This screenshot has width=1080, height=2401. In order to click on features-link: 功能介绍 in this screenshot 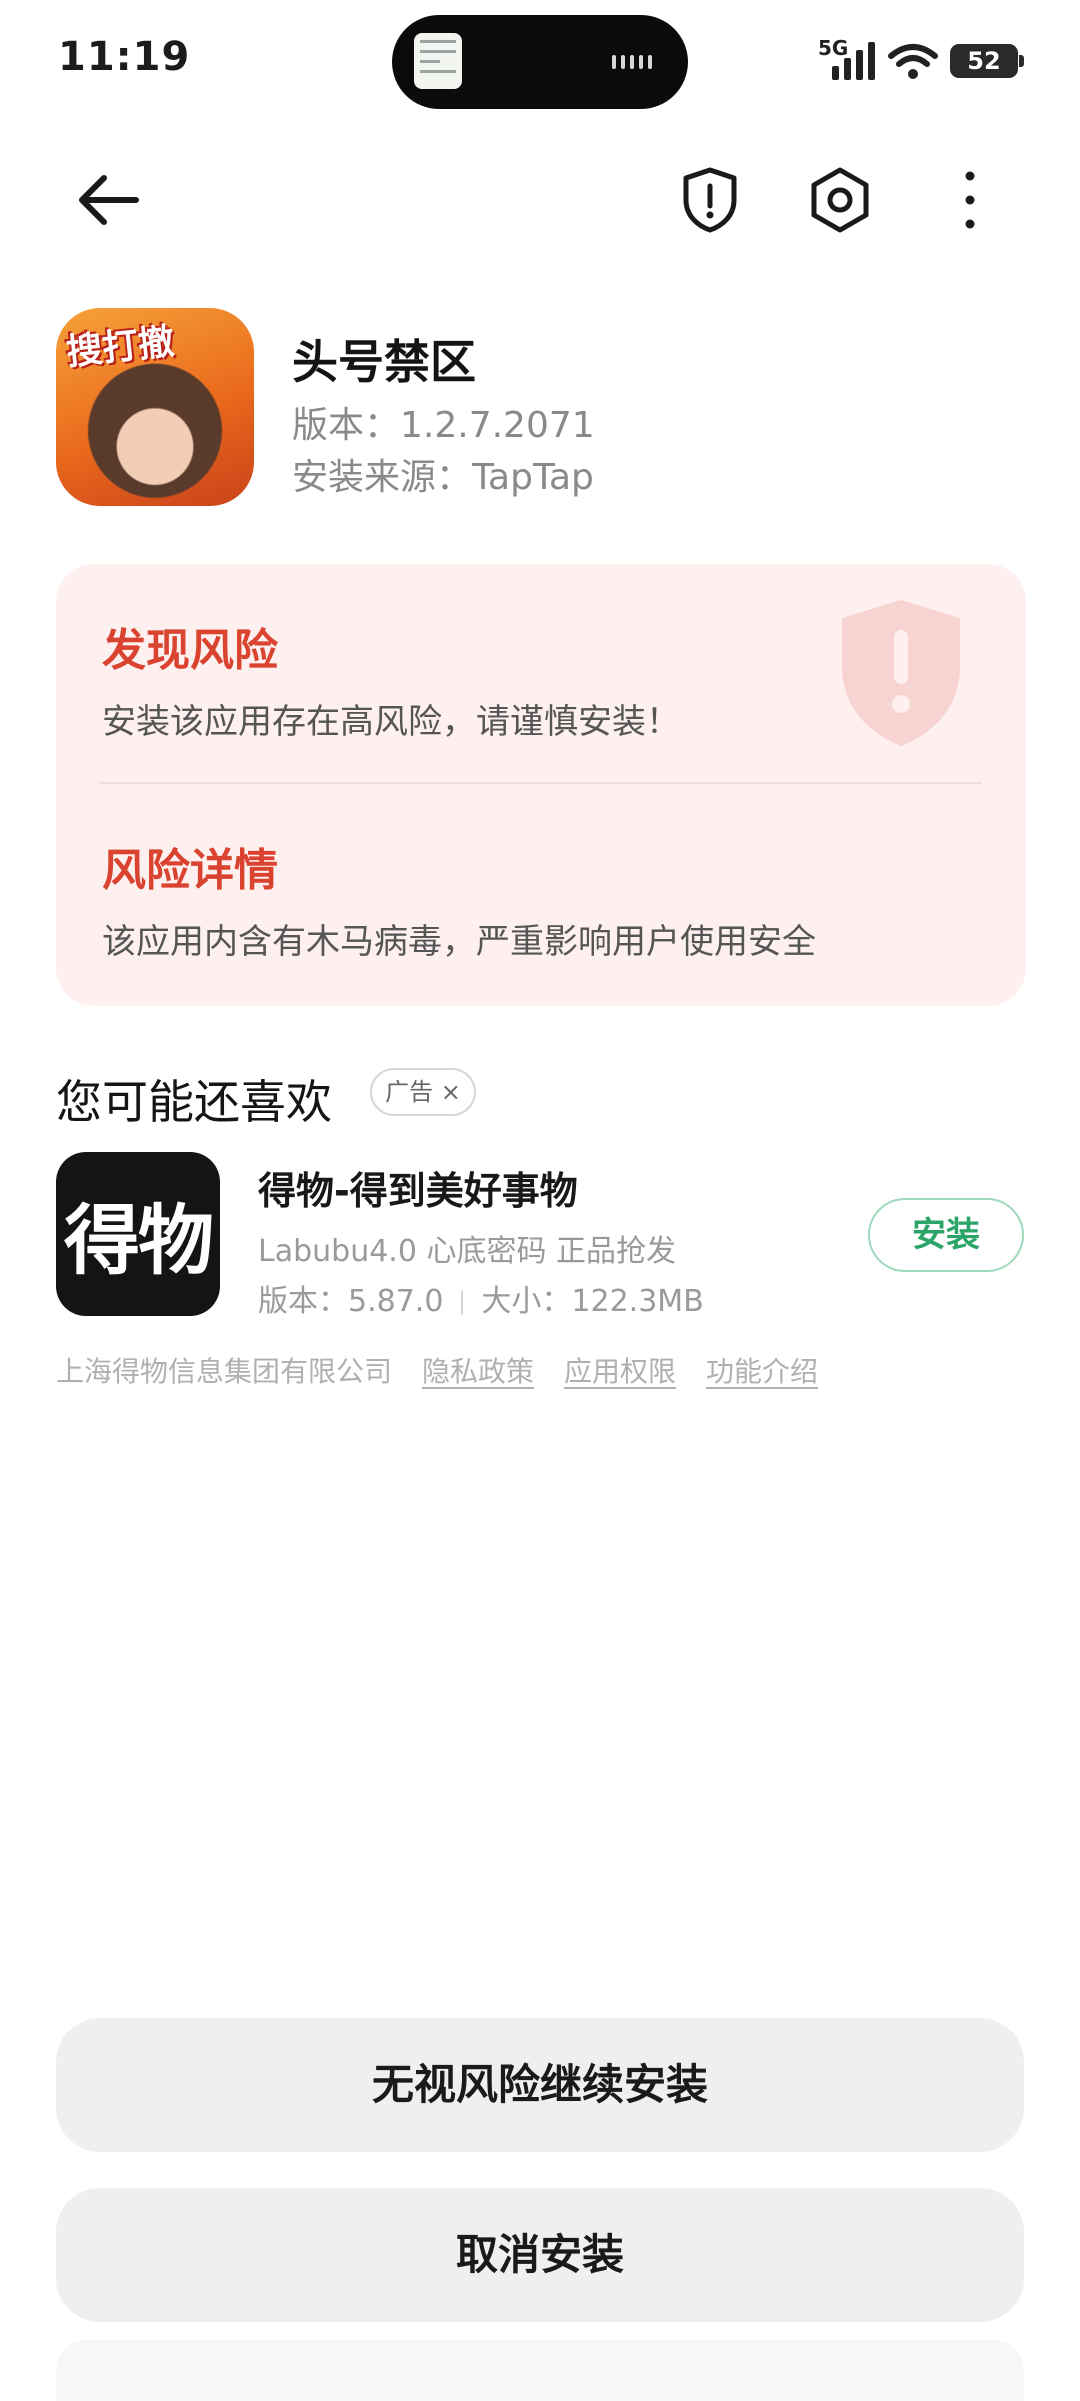, I will do `click(762, 1370)`.